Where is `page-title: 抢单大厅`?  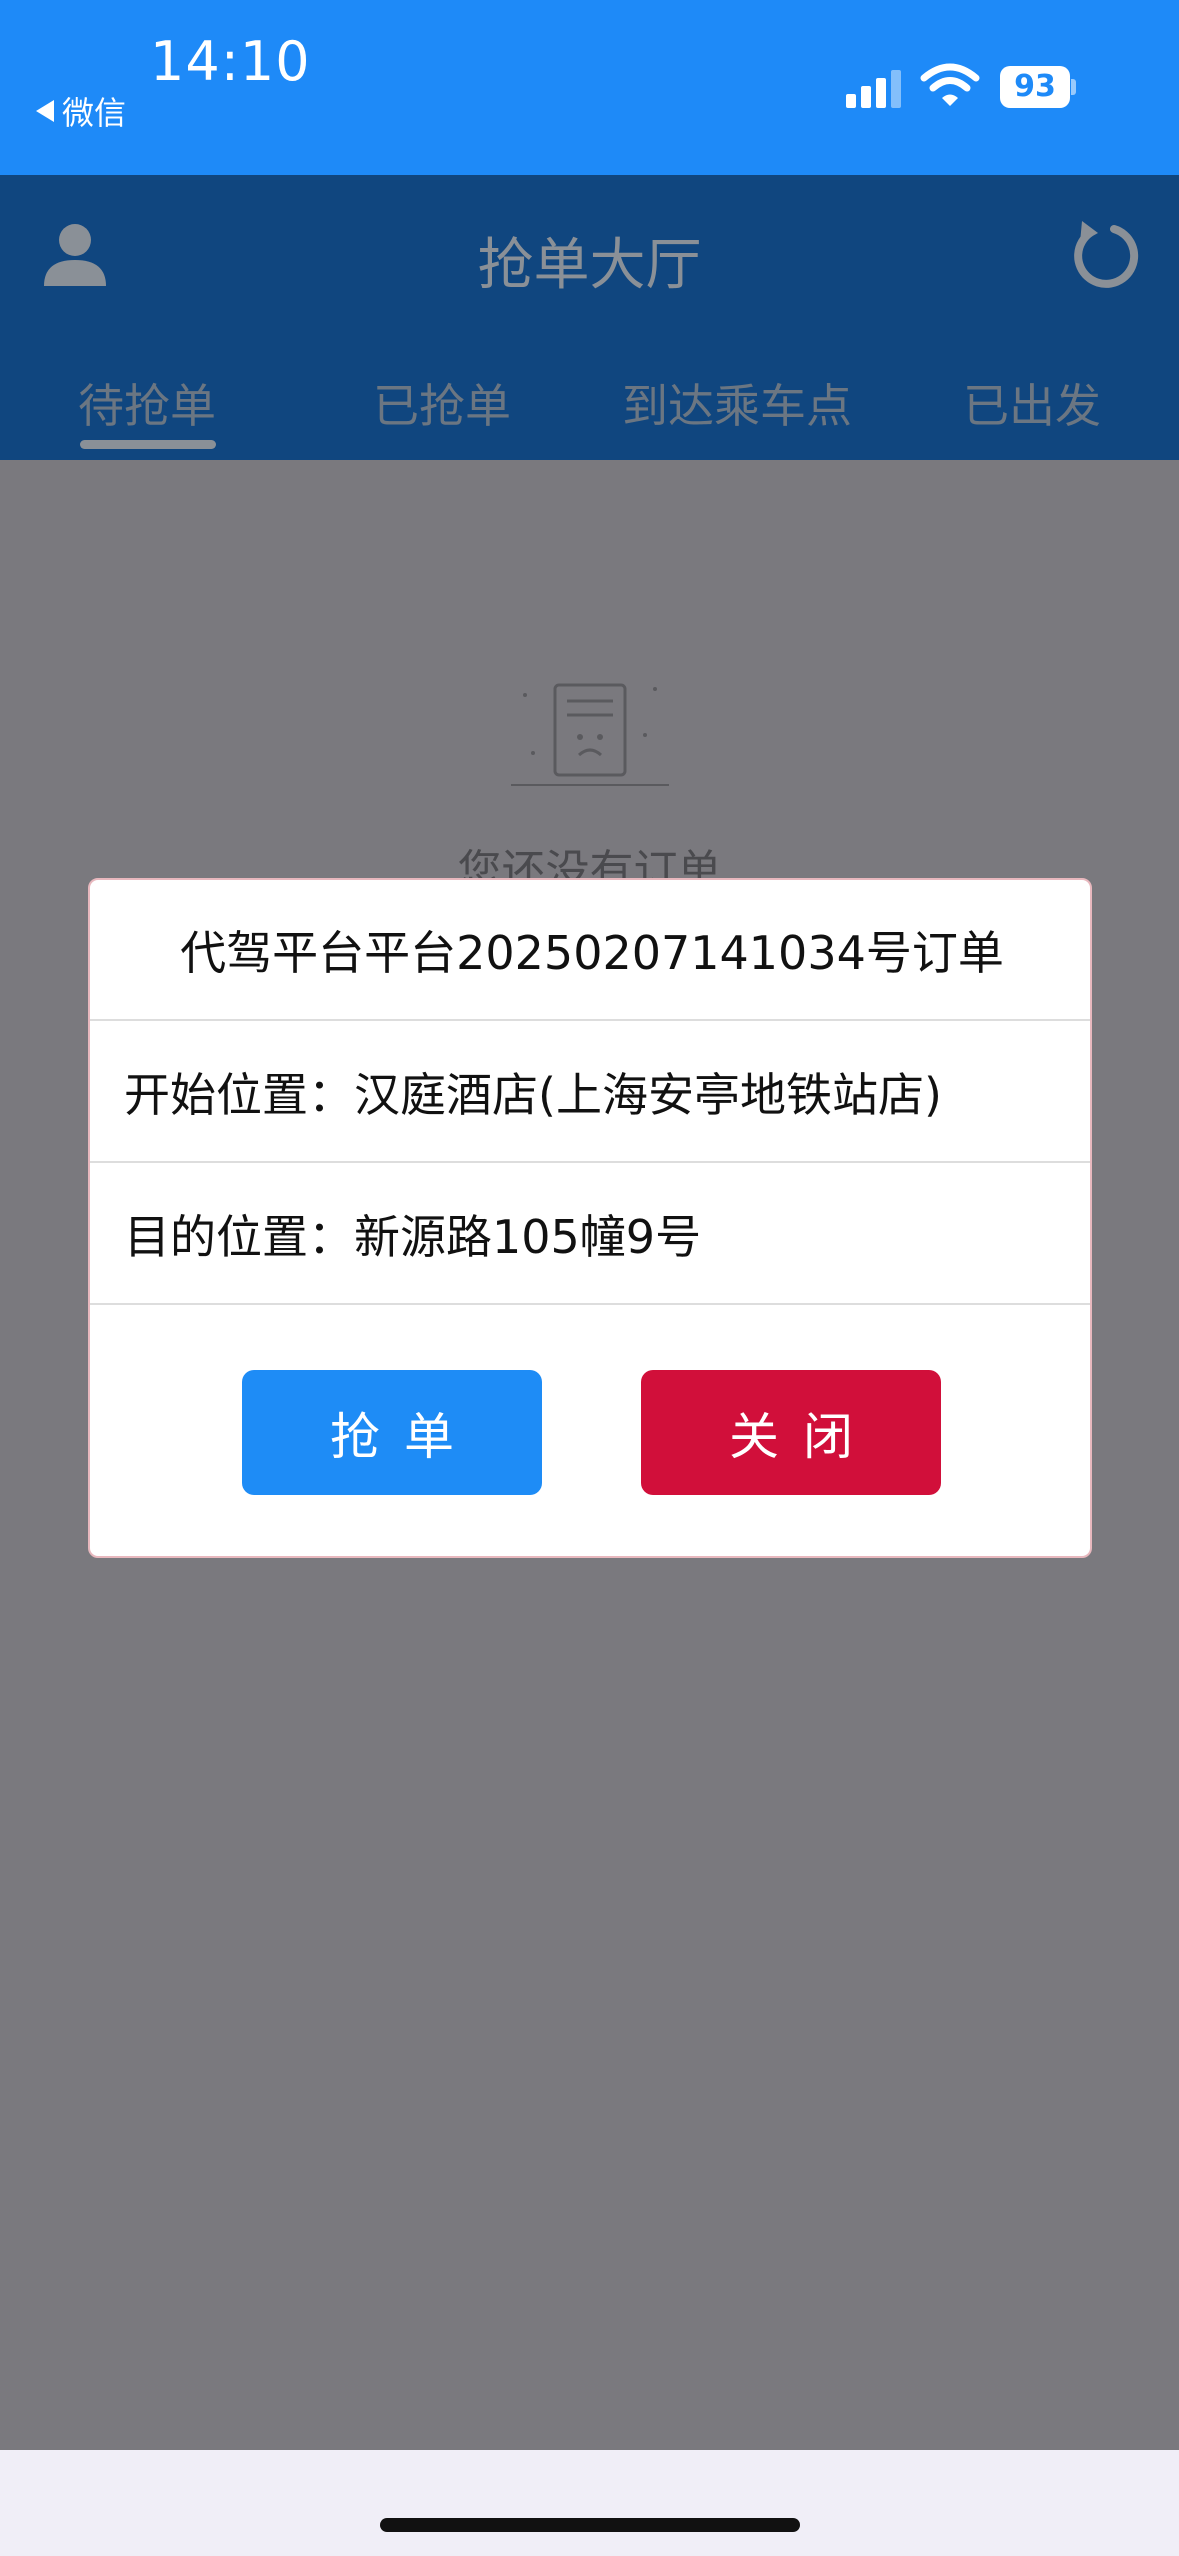 page-title: 抢单大厅 is located at coordinates (589, 265).